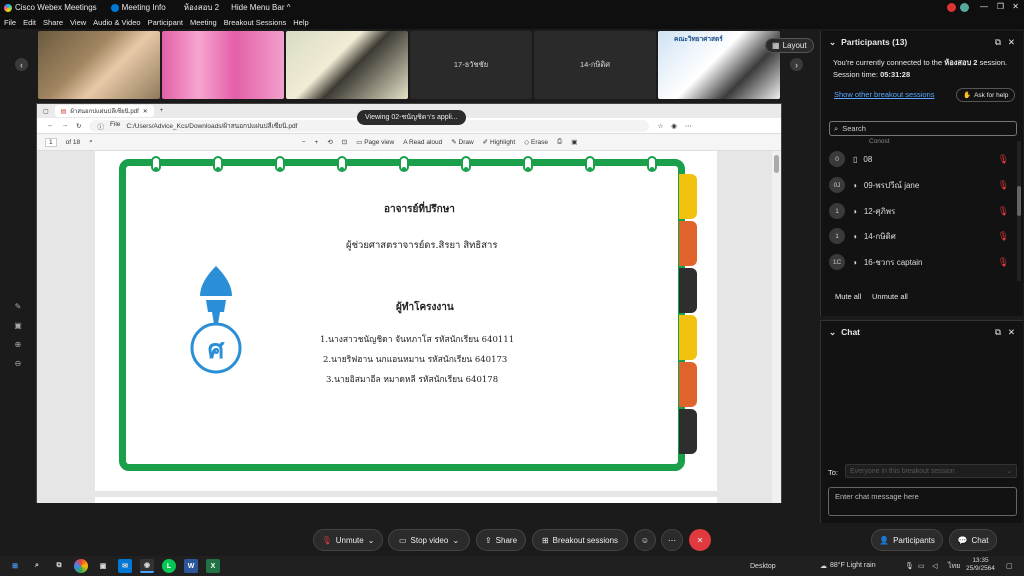  Describe the element at coordinates (317, 142) in the screenshot. I see `zoom-in-button: +` at that location.